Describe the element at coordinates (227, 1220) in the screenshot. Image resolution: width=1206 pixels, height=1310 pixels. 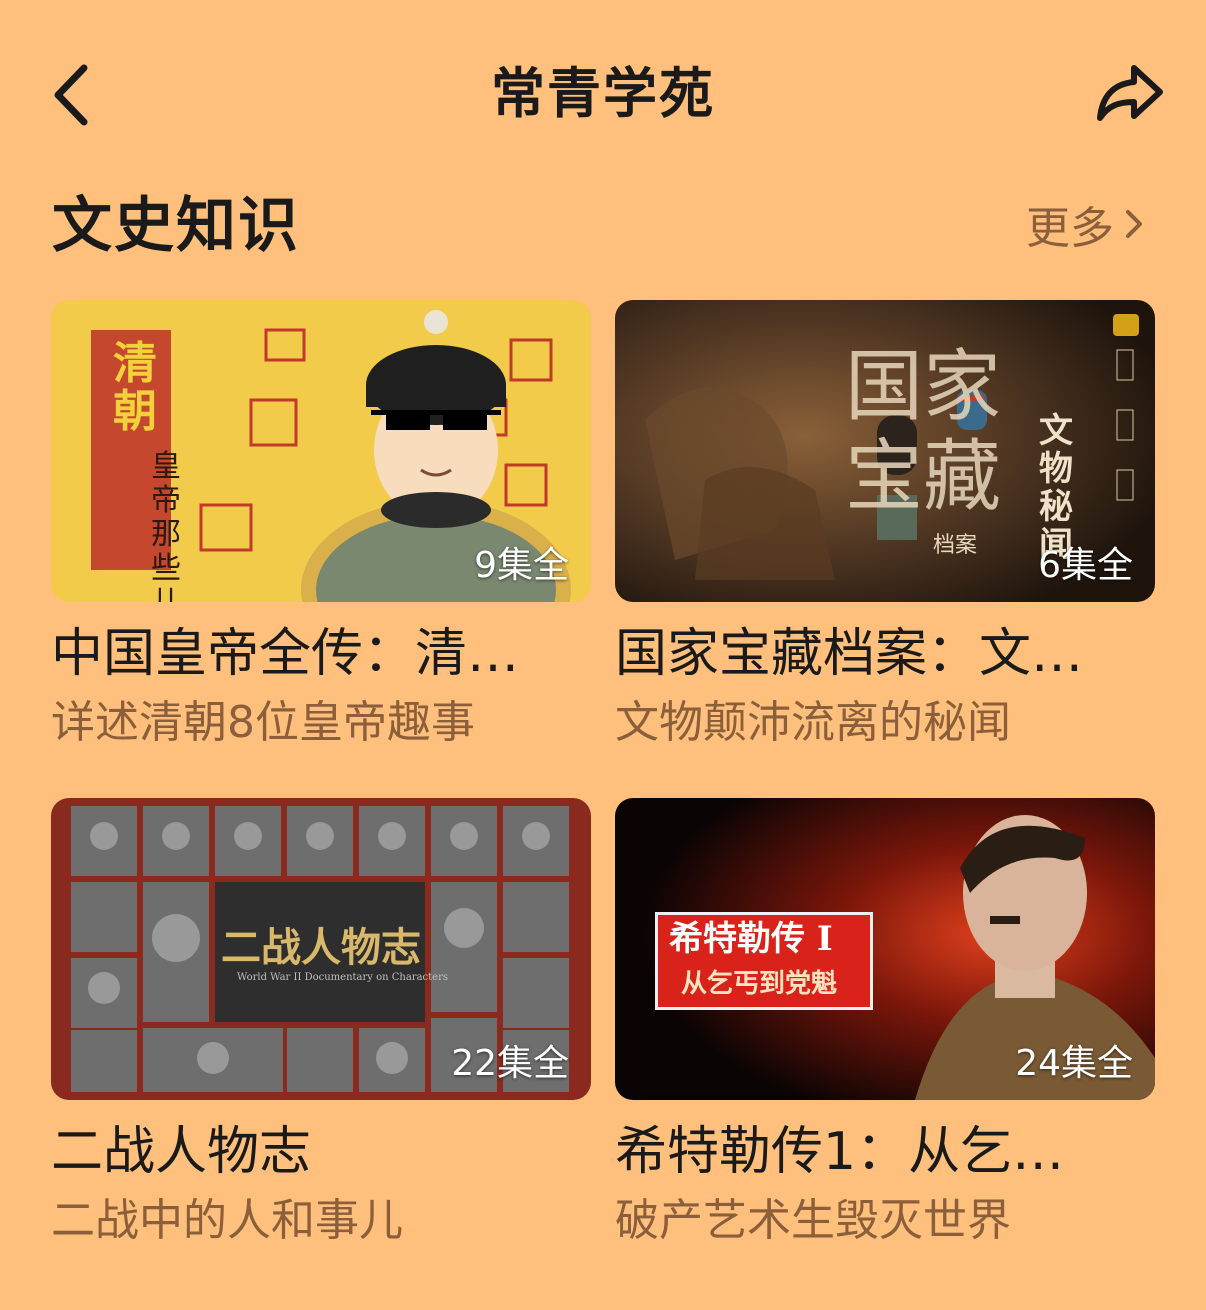
I see `card-subtitle: 二战中的人和事儿` at that location.